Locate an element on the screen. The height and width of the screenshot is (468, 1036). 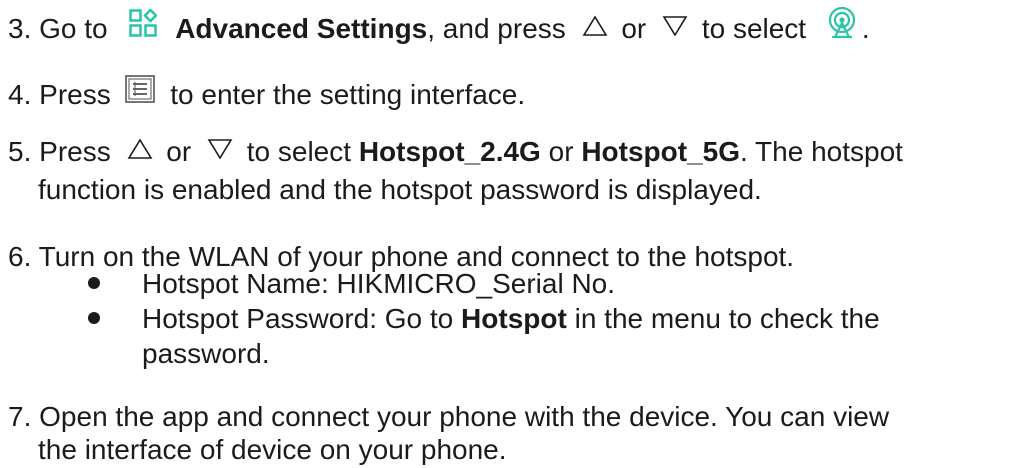
step-text: to enter the setting interface. is located at coordinates (348, 94).